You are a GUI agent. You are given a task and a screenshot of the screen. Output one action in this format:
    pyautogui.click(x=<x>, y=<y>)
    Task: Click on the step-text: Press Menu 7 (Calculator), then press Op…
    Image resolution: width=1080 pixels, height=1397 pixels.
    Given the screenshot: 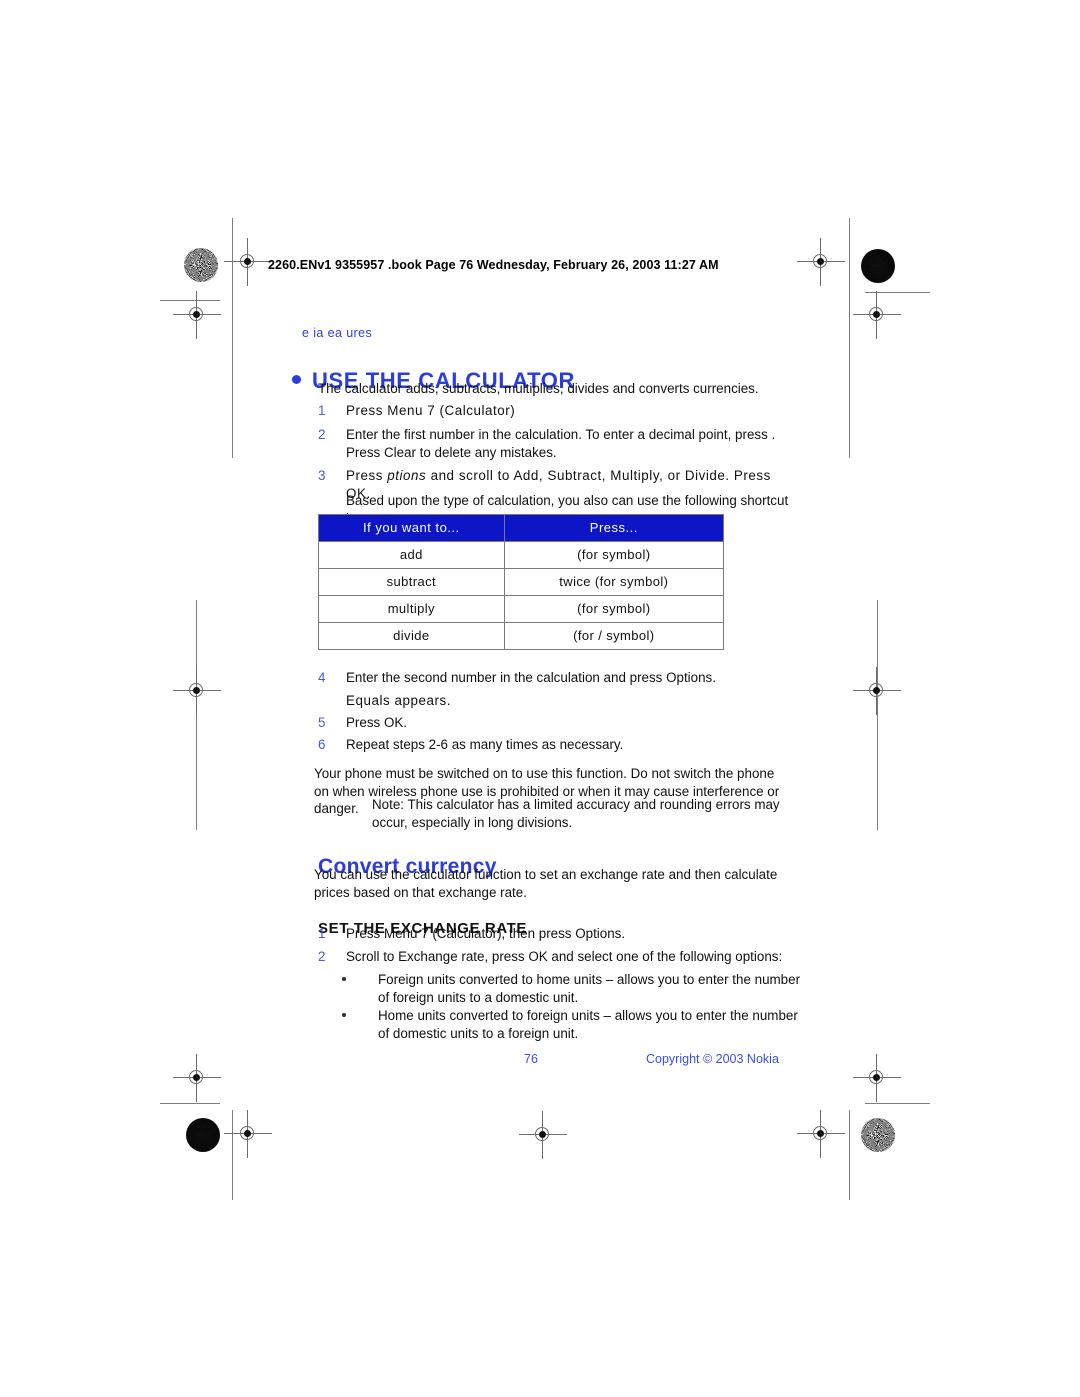 What is the action you would take?
    pyautogui.click(x=486, y=933)
    